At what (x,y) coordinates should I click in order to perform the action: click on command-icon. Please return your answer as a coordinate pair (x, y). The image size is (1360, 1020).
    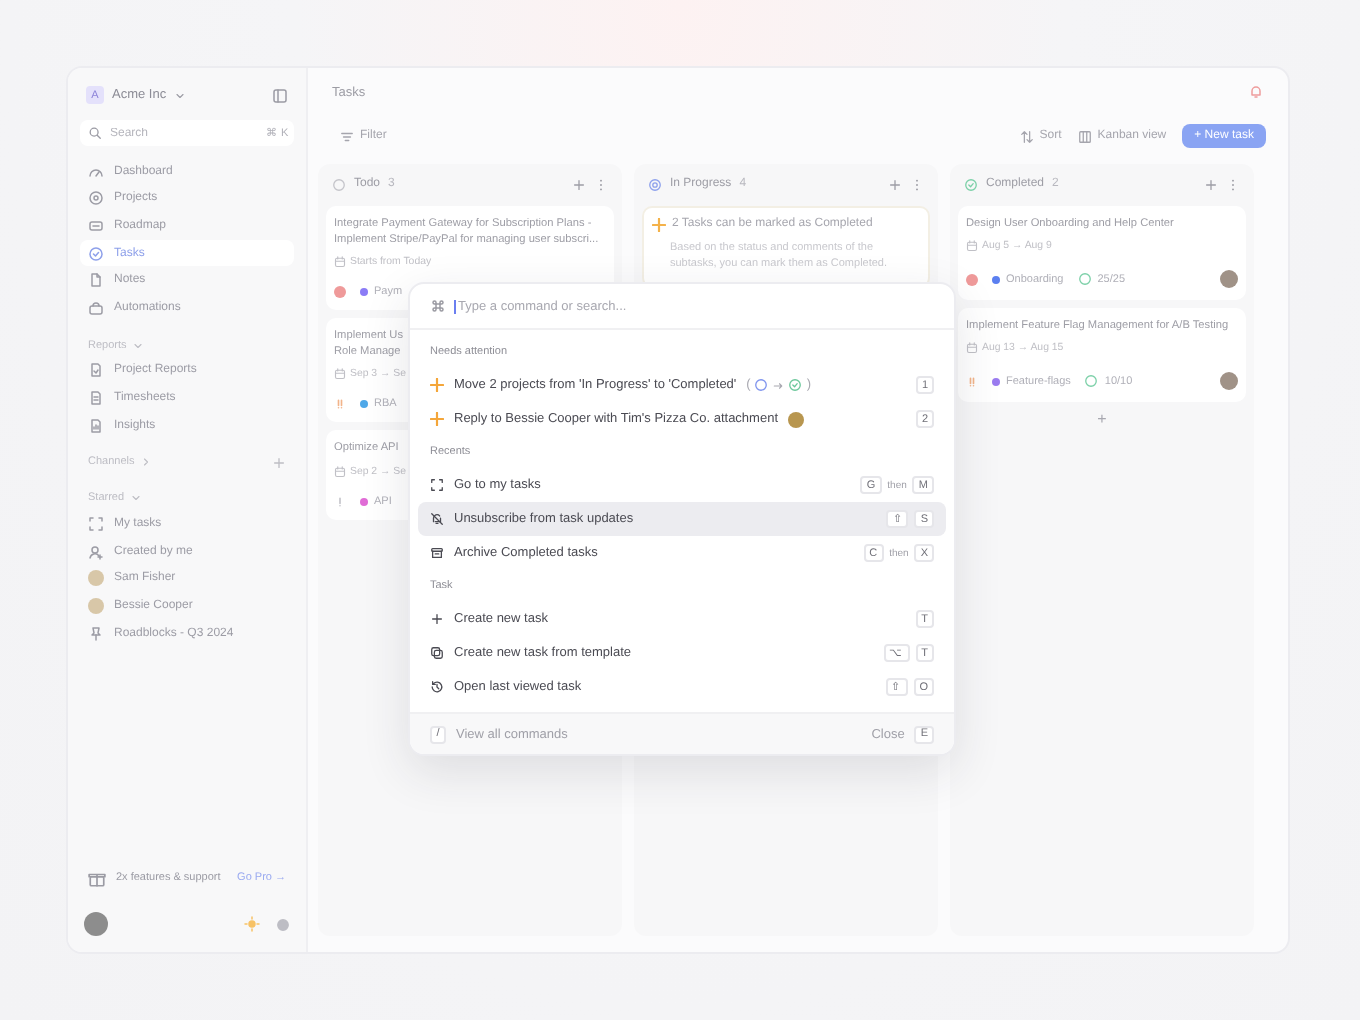
    Looking at the image, I should click on (438, 306).